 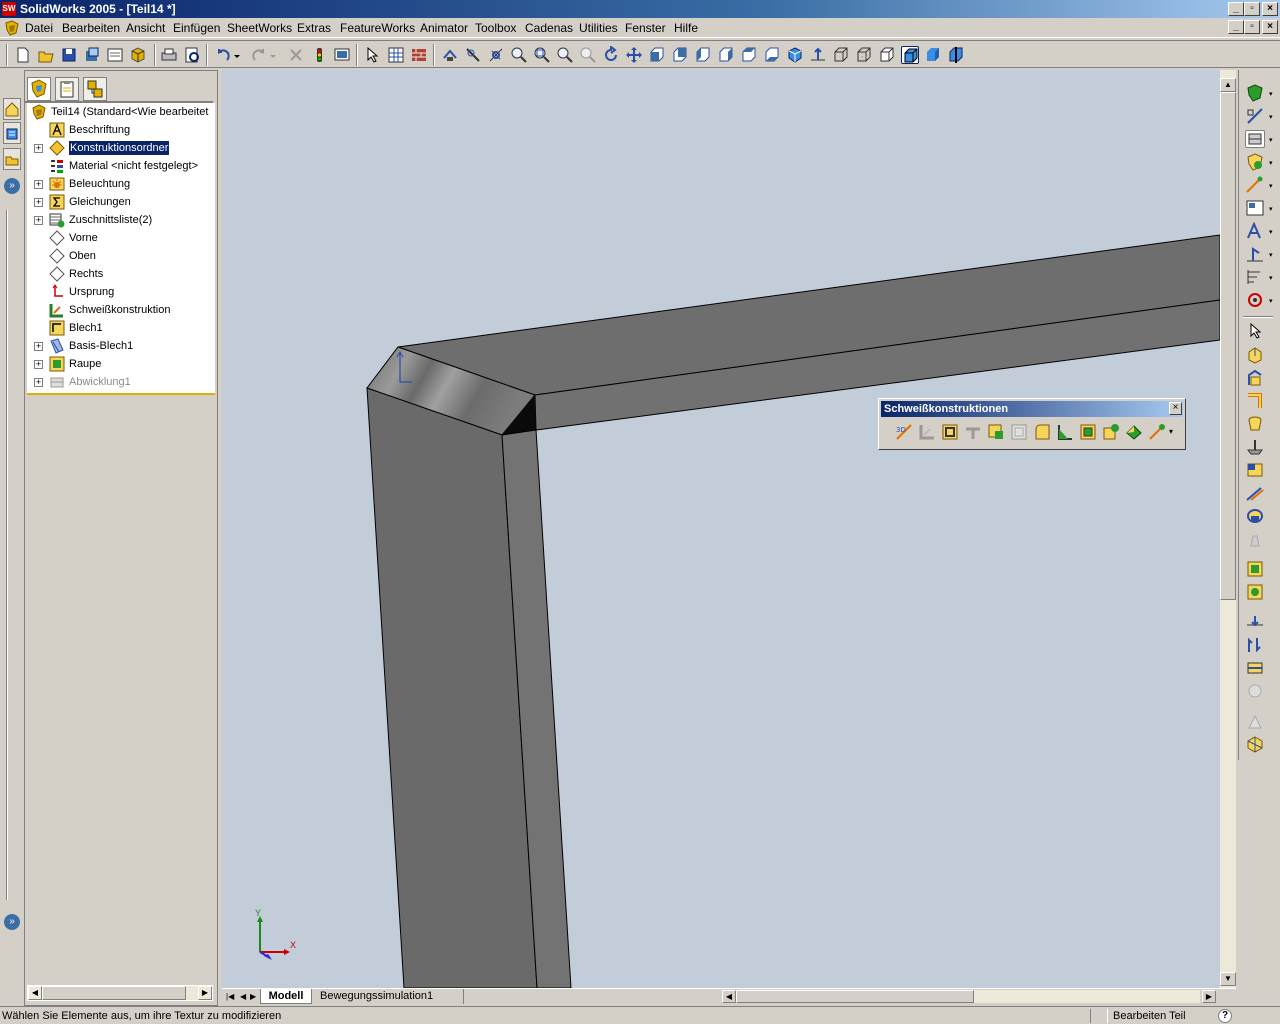 I want to click on task-pane-home-icon, so click(x=12, y=109).